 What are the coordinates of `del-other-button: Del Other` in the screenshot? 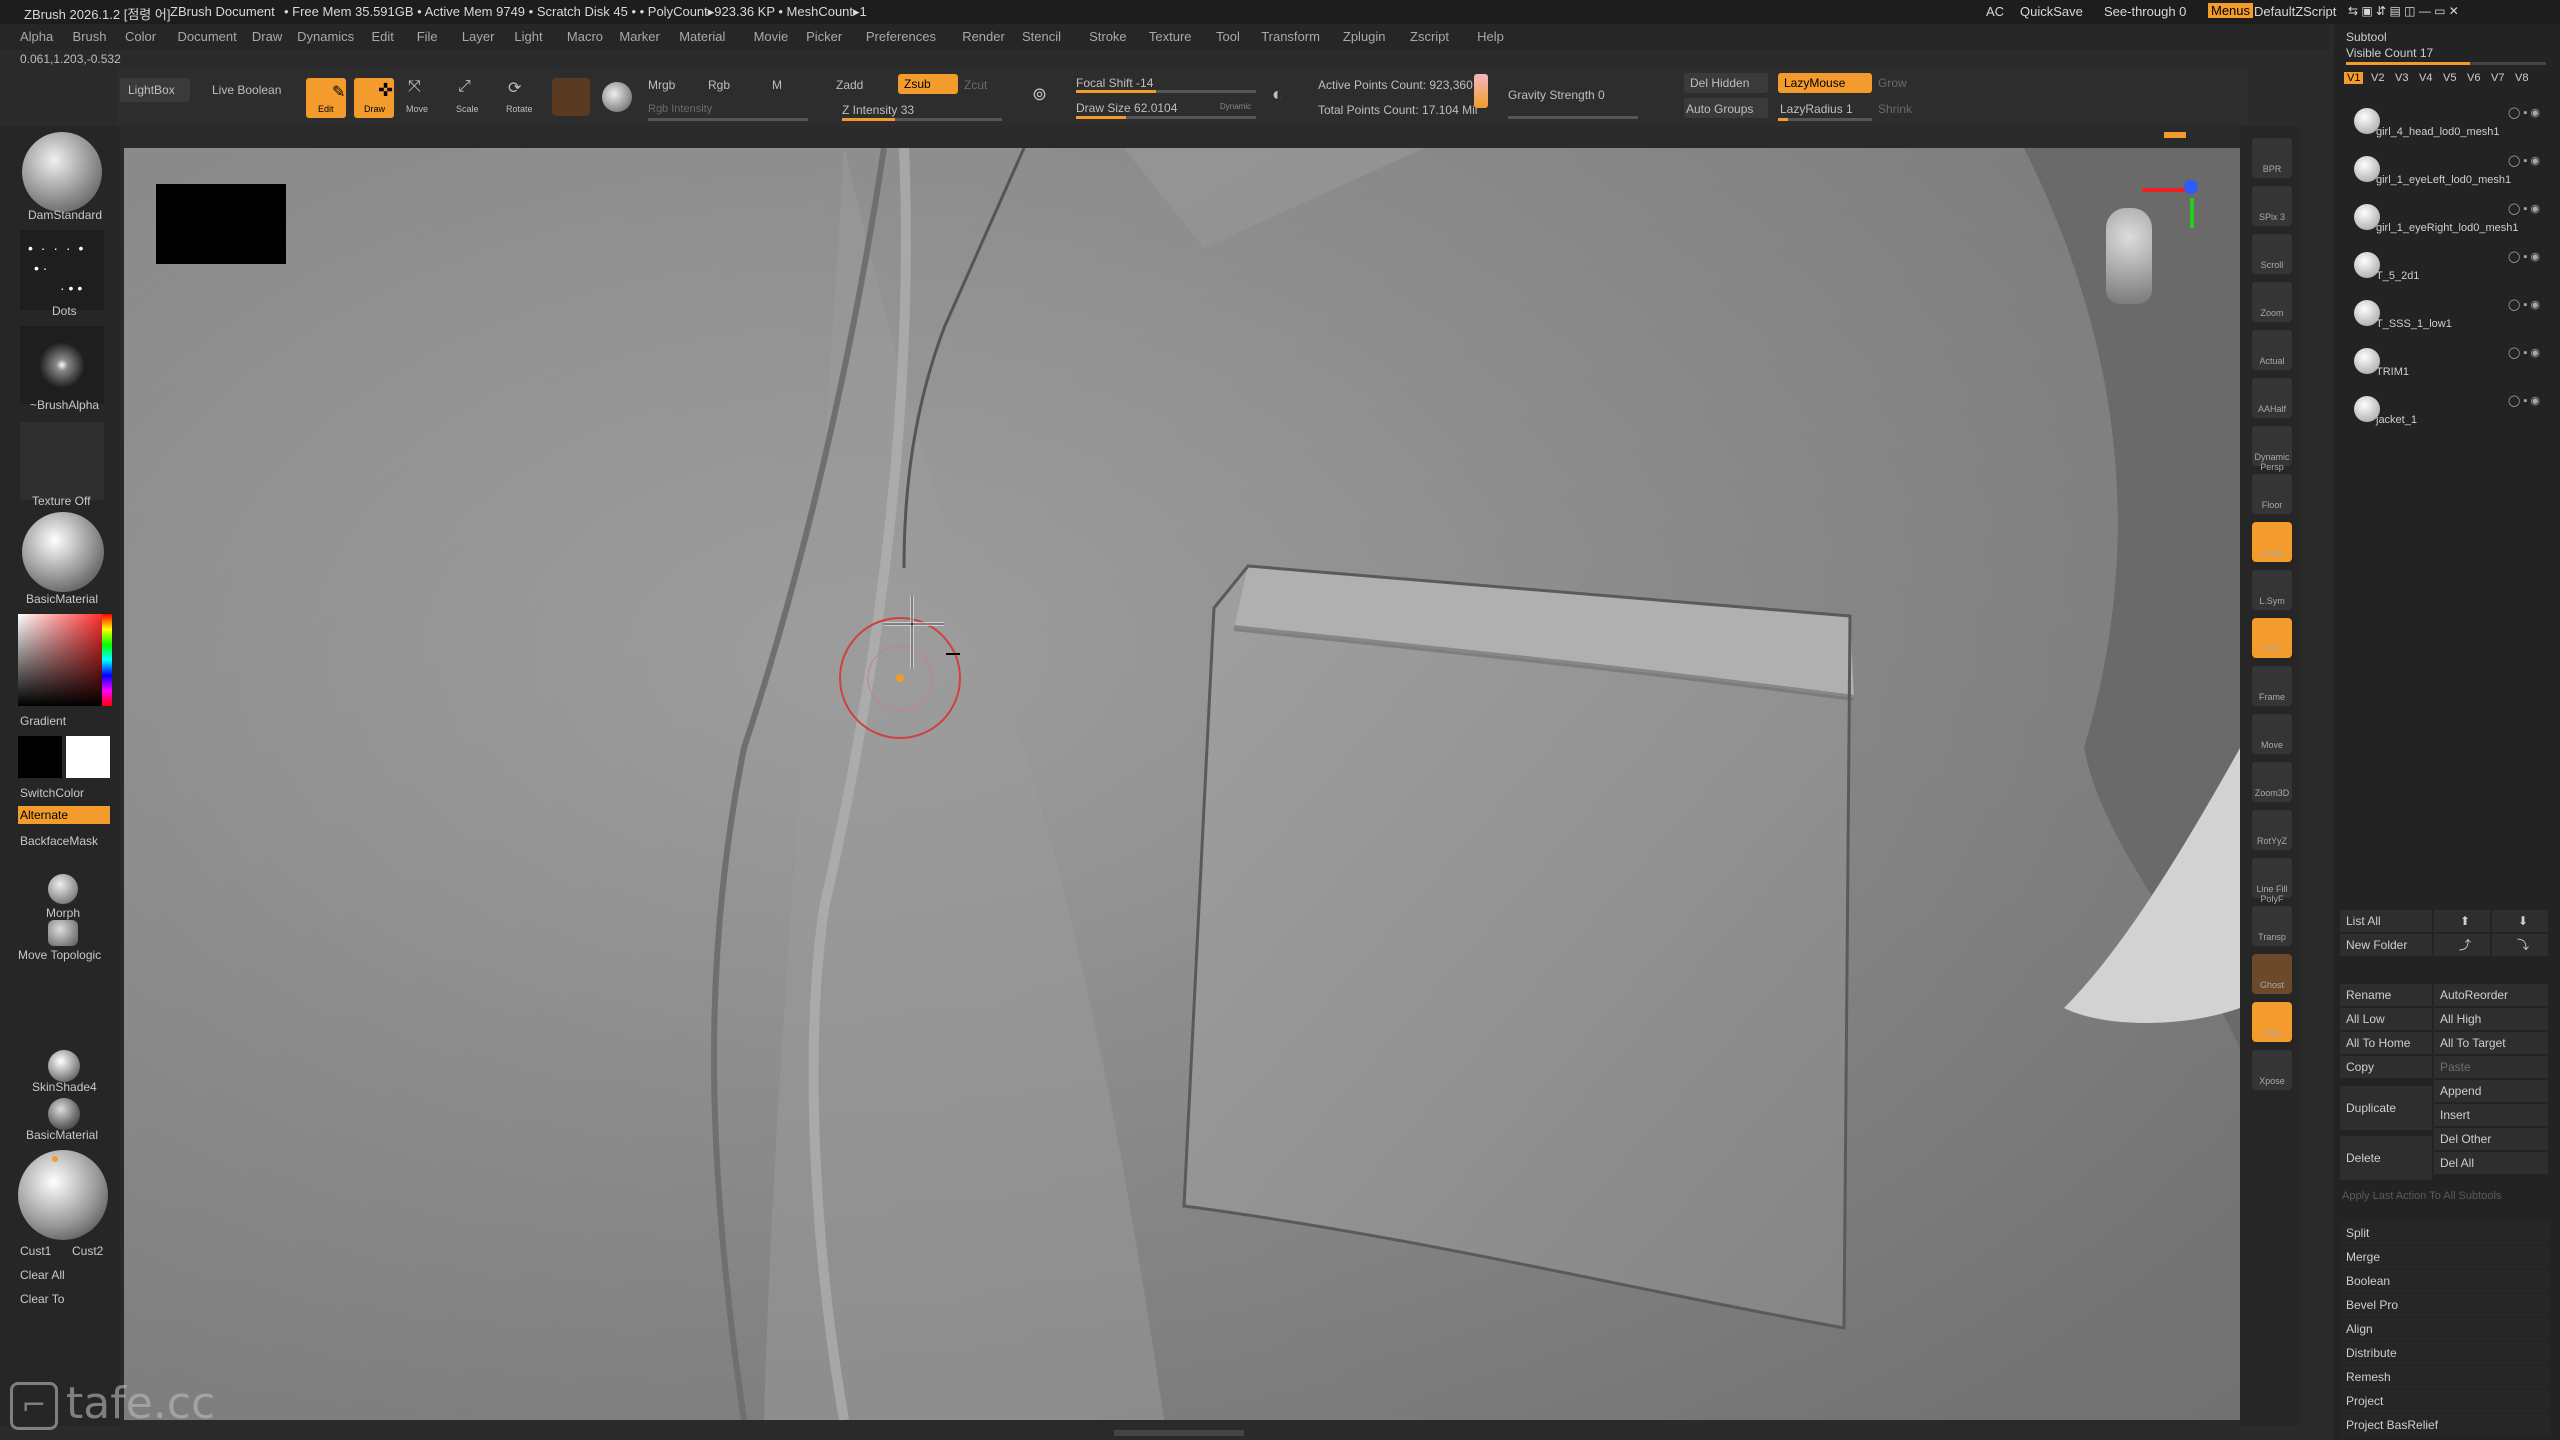 It's located at (2491, 1139).